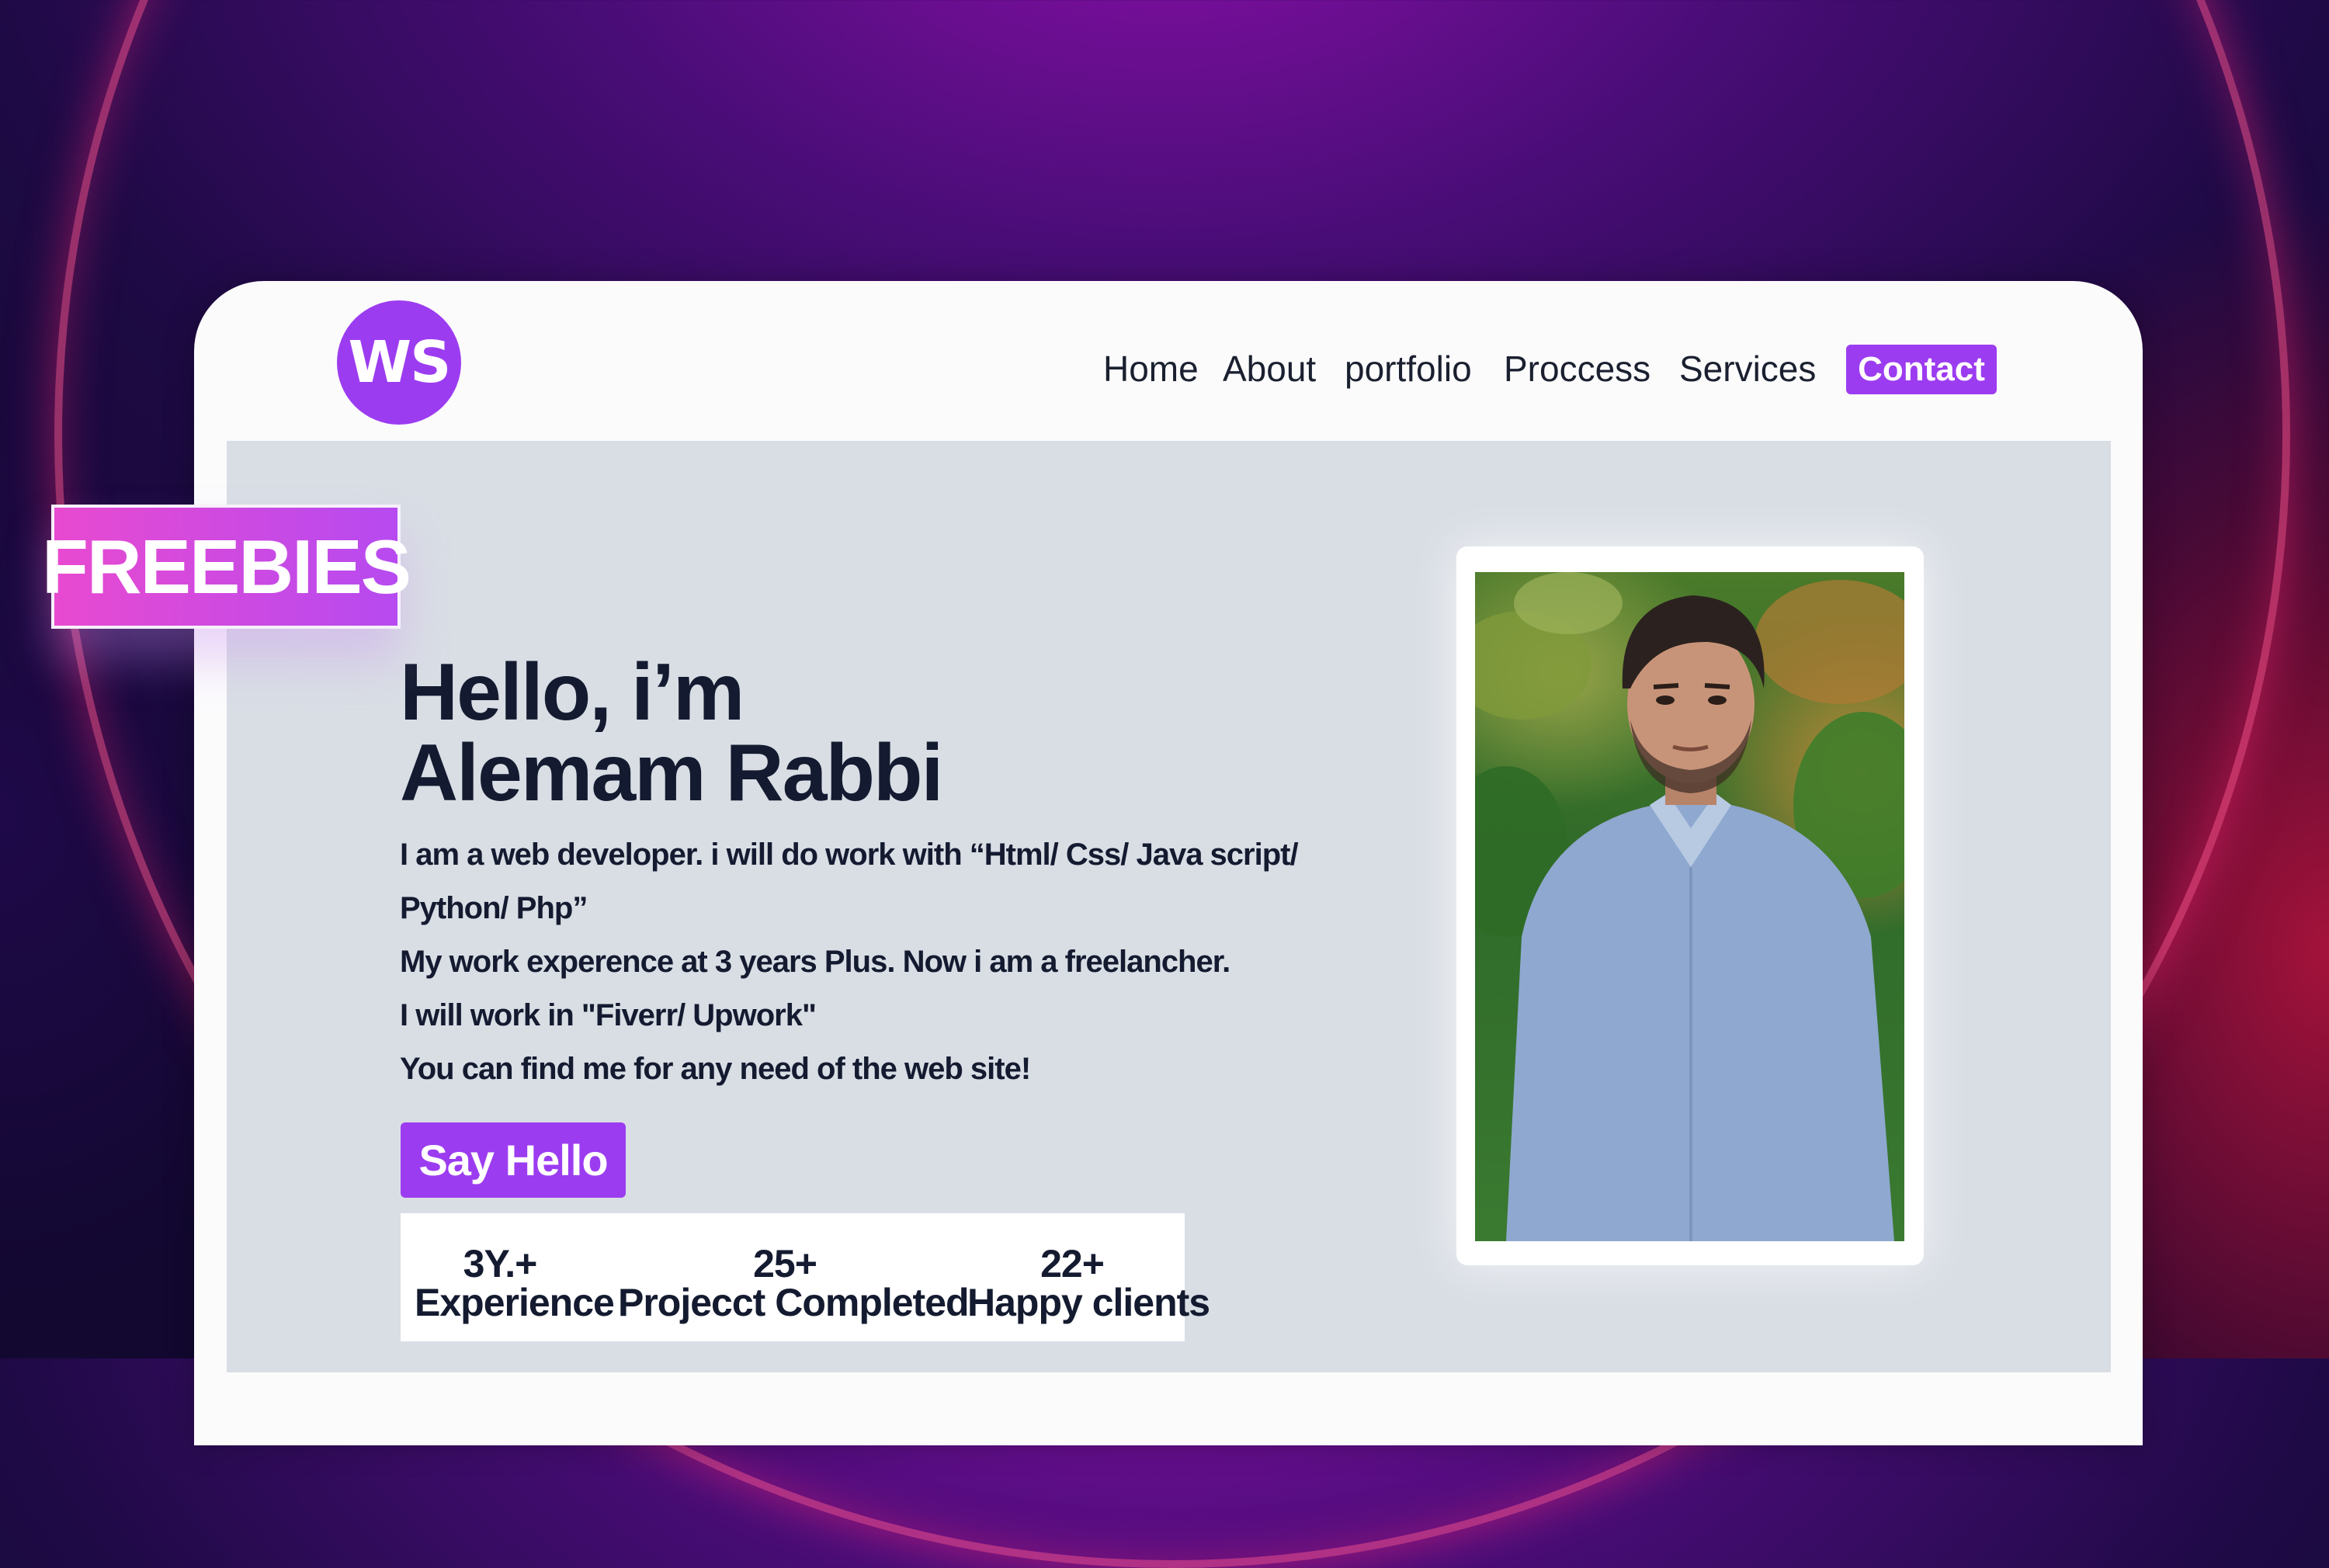  What do you see at coordinates (1747, 368) in the screenshot?
I see `nav-item-services: Services` at bounding box center [1747, 368].